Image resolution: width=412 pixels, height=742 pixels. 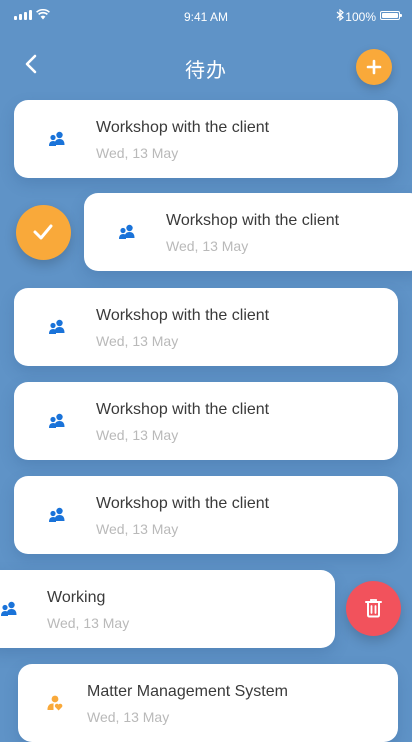 What do you see at coordinates (208, 703) in the screenshot?
I see `list-item: Matter Management System Wed, 13 May` at bounding box center [208, 703].